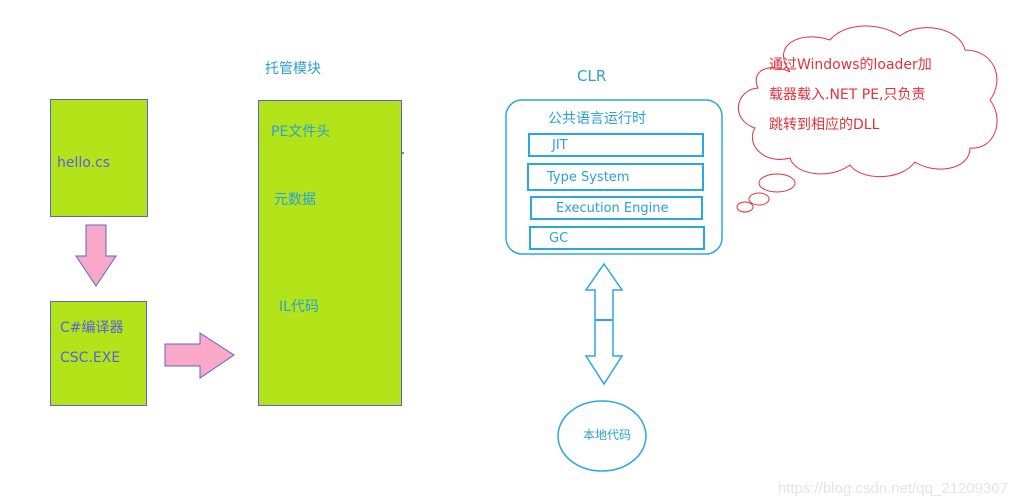 The width and height of the screenshot is (1022, 503). What do you see at coordinates (90, 358) in the screenshot?
I see `compiler-exe: CSC.EXE` at bounding box center [90, 358].